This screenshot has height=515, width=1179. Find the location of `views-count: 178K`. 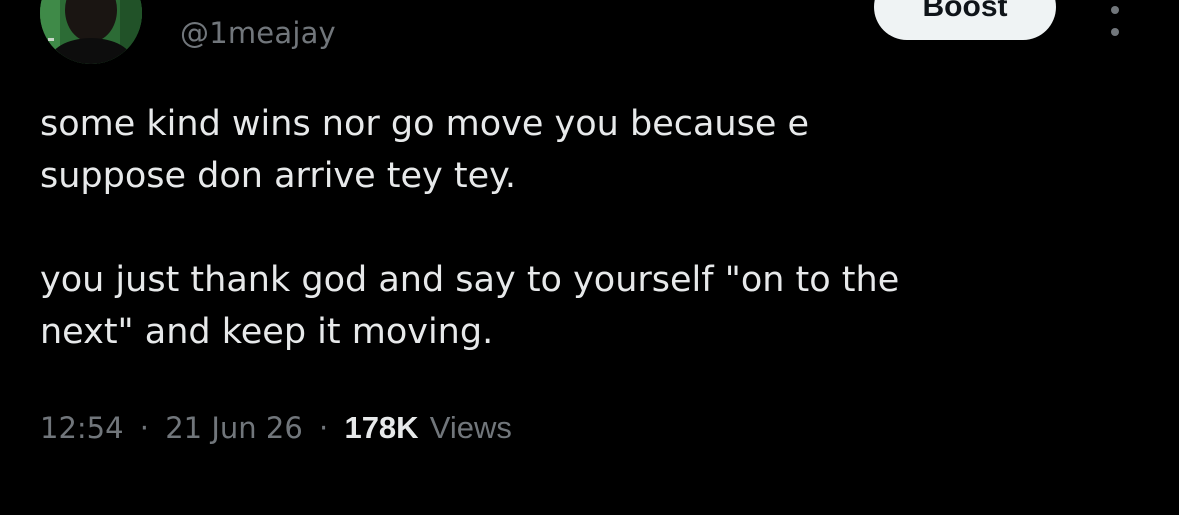

views-count: 178K is located at coordinates (381, 427).